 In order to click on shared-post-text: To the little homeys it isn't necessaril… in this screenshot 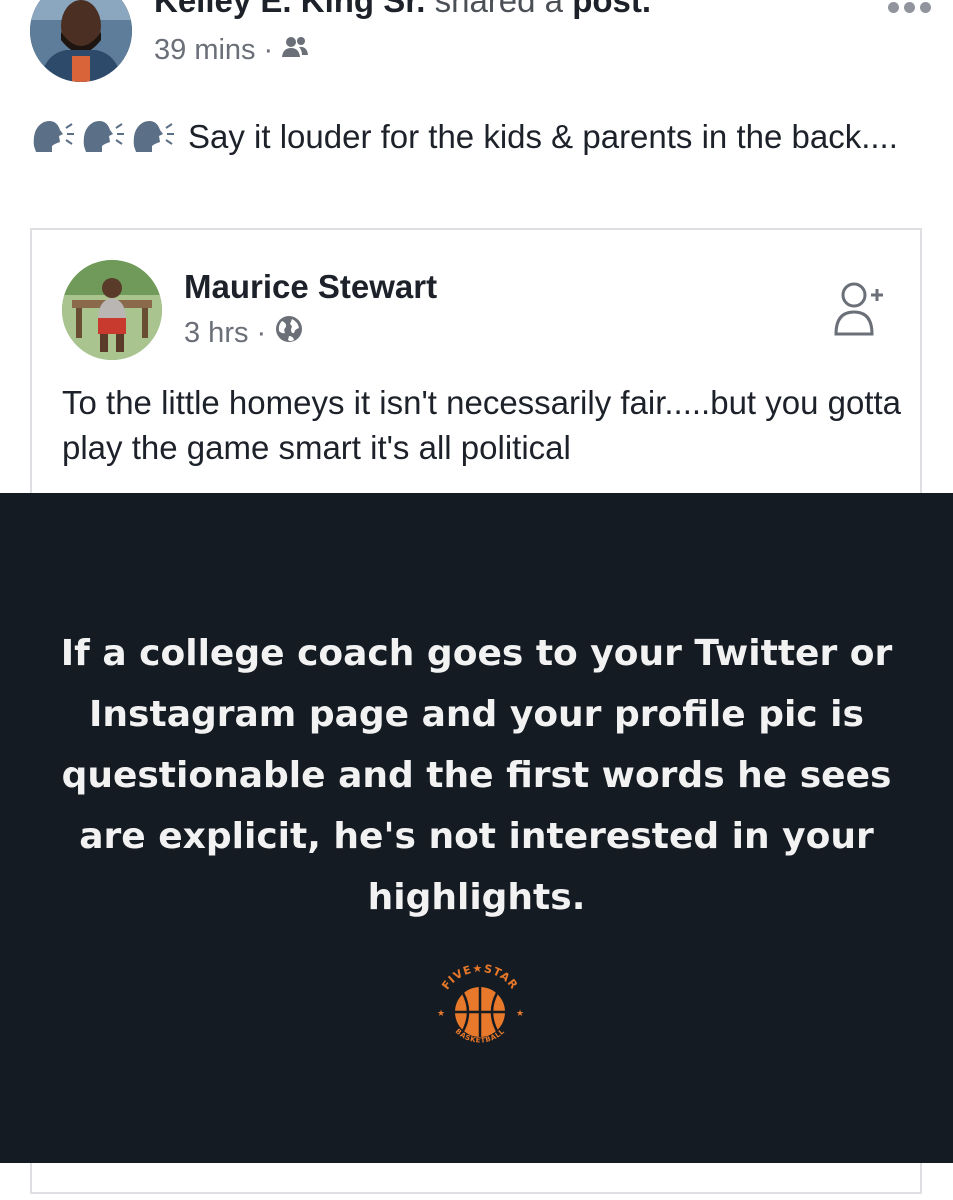, I will do `click(482, 425)`.